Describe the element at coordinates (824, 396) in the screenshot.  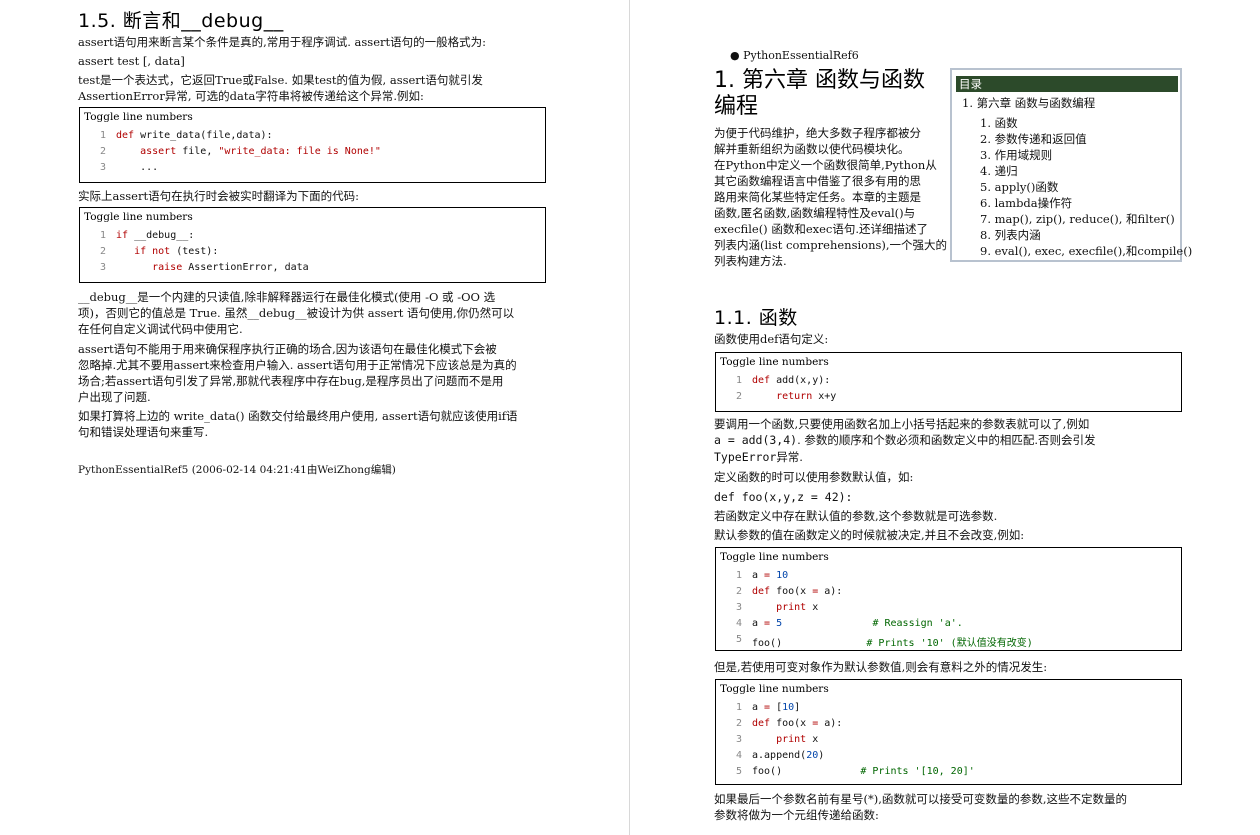
I see `code-token: x+y` at that location.